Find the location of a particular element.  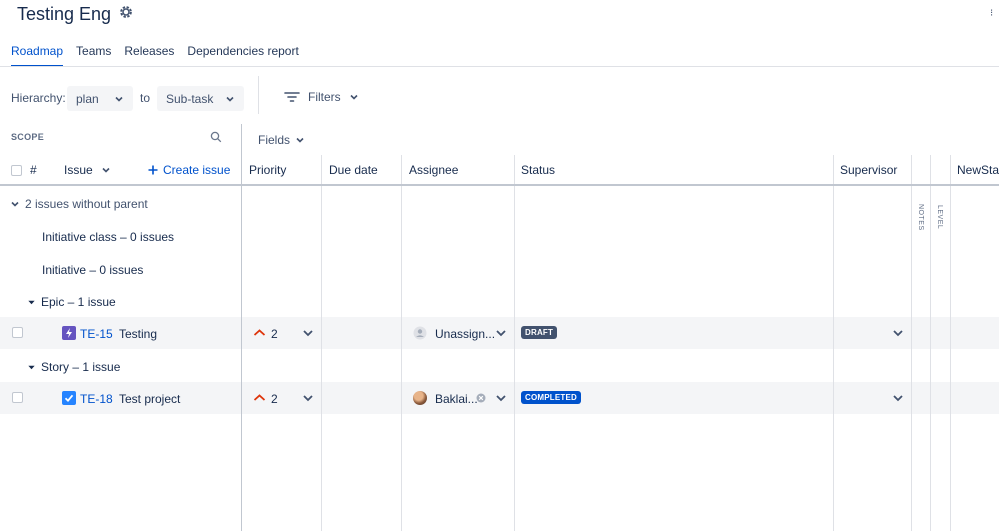

gear-icon is located at coordinates (126, 12).